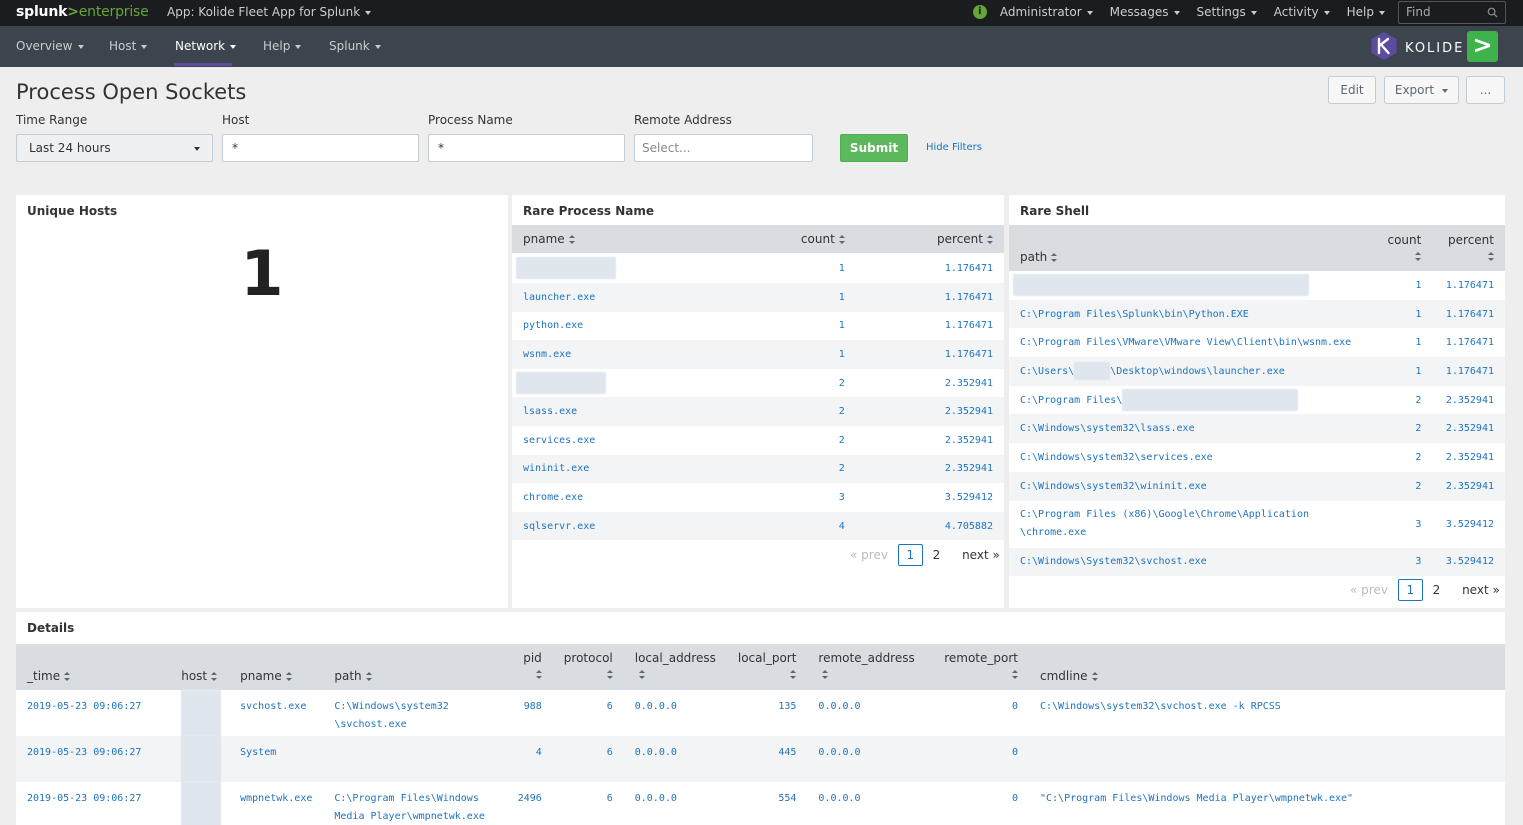 The image size is (1523, 825). I want to click on col-remote-address: remote_address, so click(866, 667).